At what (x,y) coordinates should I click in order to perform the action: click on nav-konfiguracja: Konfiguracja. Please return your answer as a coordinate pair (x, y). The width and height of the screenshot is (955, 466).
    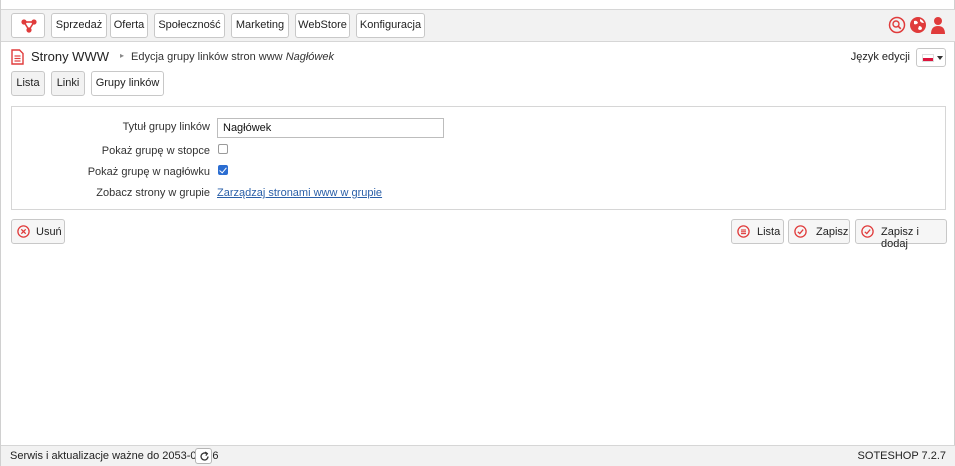
    Looking at the image, I should click on (390, 25).